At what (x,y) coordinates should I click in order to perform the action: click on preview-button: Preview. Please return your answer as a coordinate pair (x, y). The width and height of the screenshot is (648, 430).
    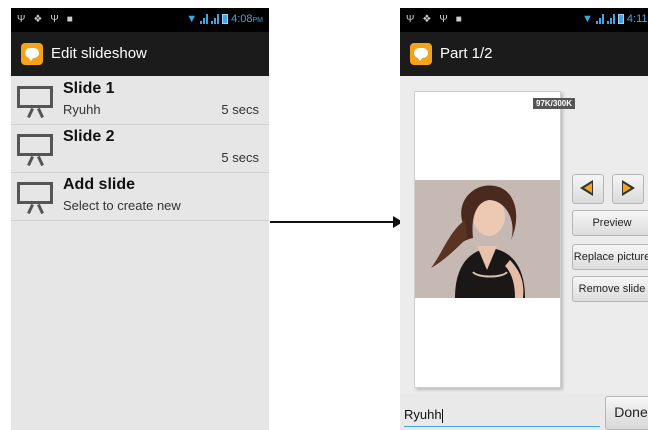
    Looking at the image, I should click on (610, 223).